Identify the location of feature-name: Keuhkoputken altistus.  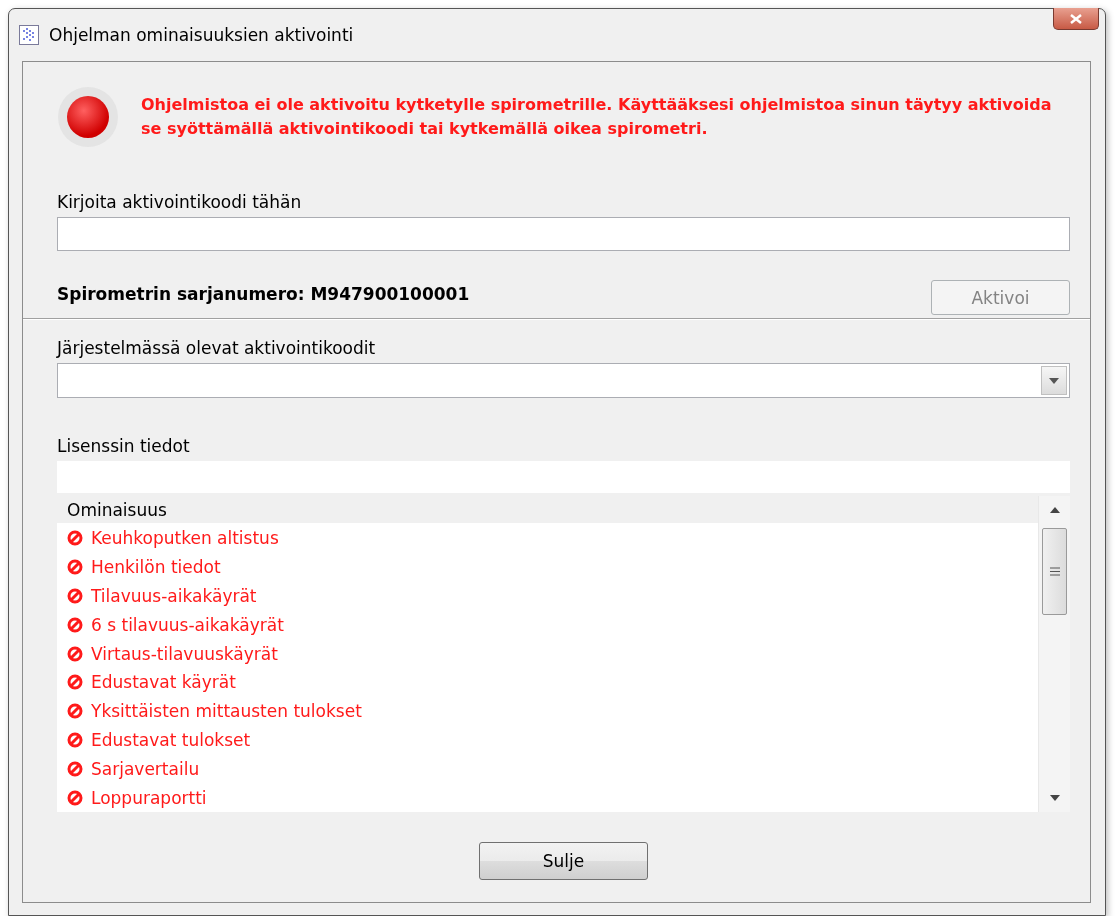
(185, 538).